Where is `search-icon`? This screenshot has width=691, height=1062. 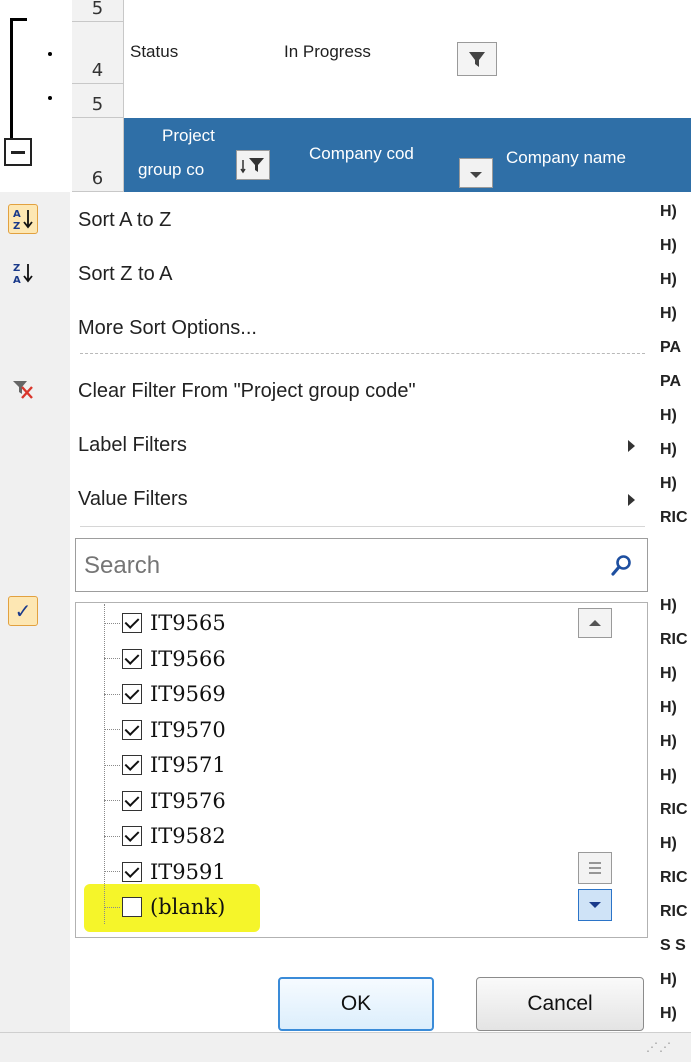
search-icon is located at coordinates (622, 565).